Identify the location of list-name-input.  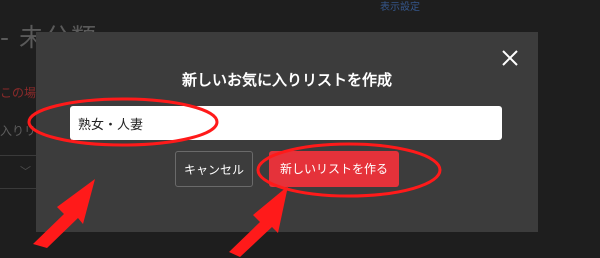
(286, 123).